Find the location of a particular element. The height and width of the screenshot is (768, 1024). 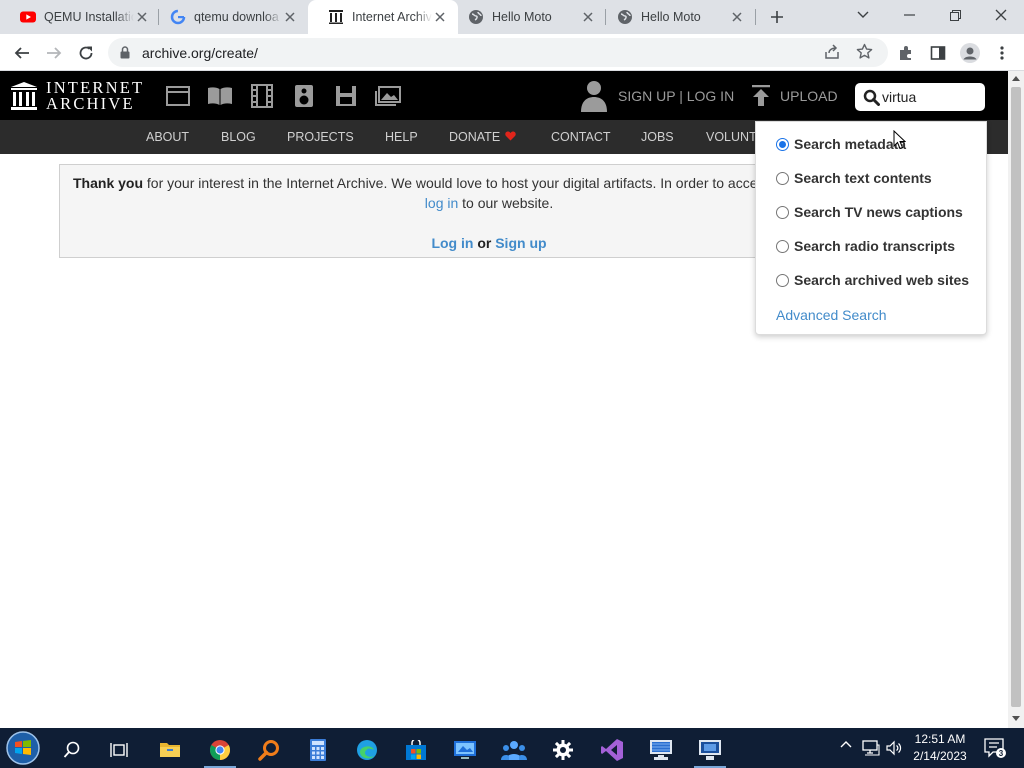

images-icon is located at coordinates (388, 96).